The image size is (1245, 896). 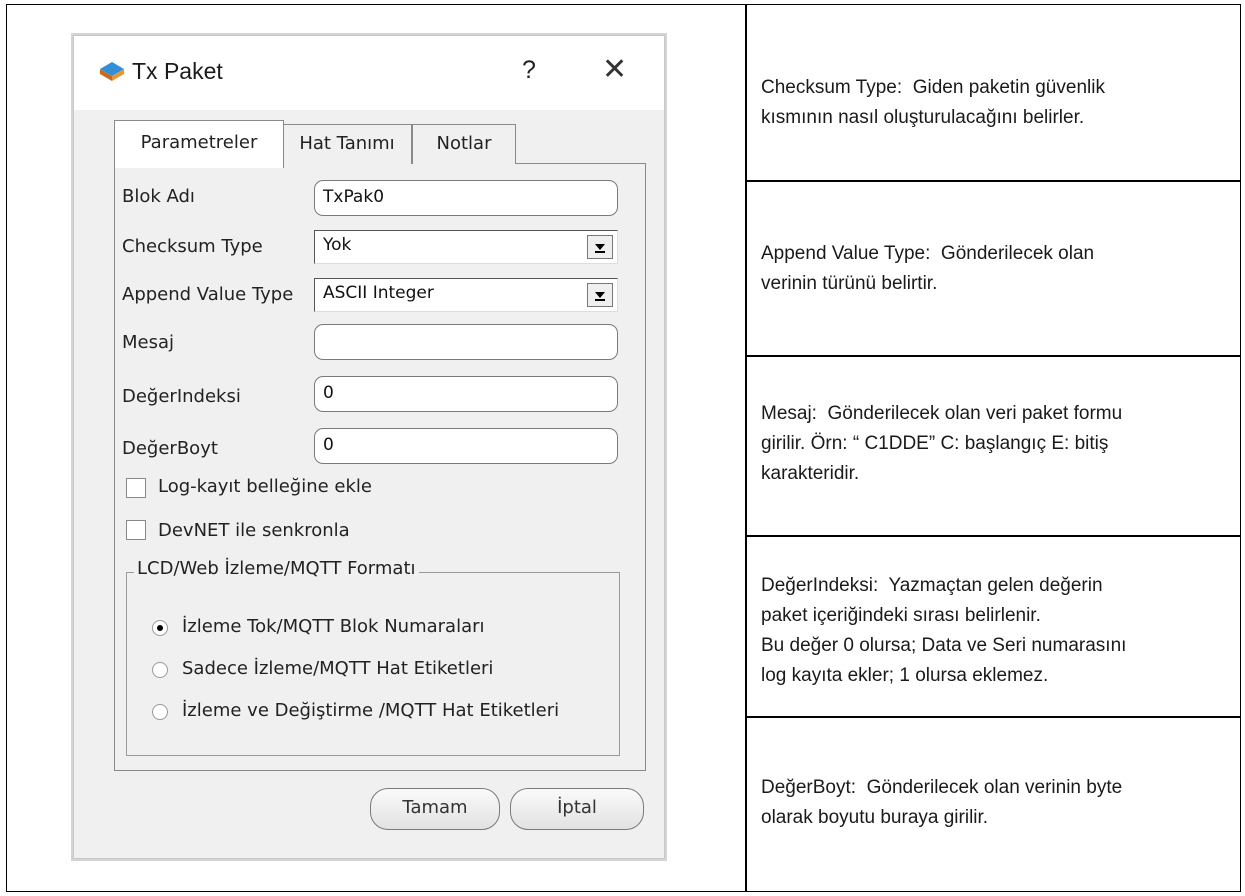 I want to click on value-size-label: DeğerBoyt, so click(x=170, y=448).